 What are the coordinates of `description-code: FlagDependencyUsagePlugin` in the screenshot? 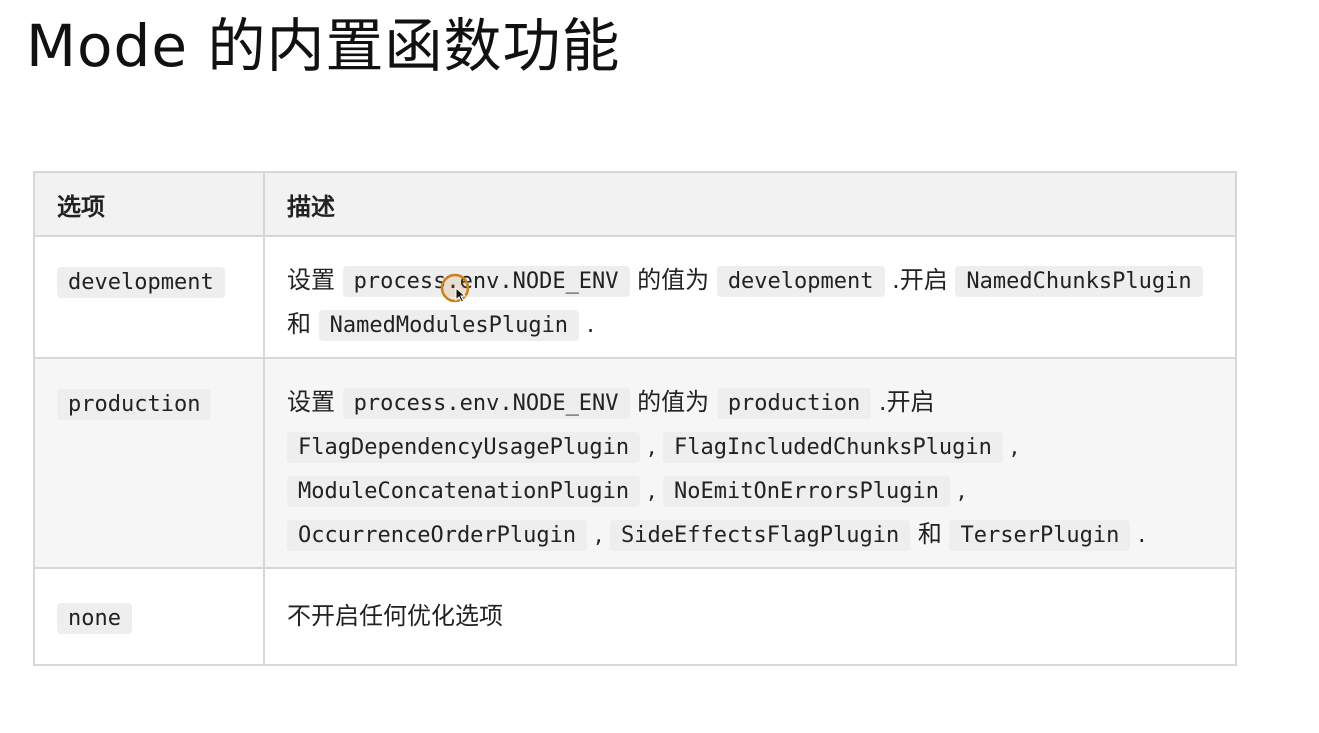 It's located at (464, 447).